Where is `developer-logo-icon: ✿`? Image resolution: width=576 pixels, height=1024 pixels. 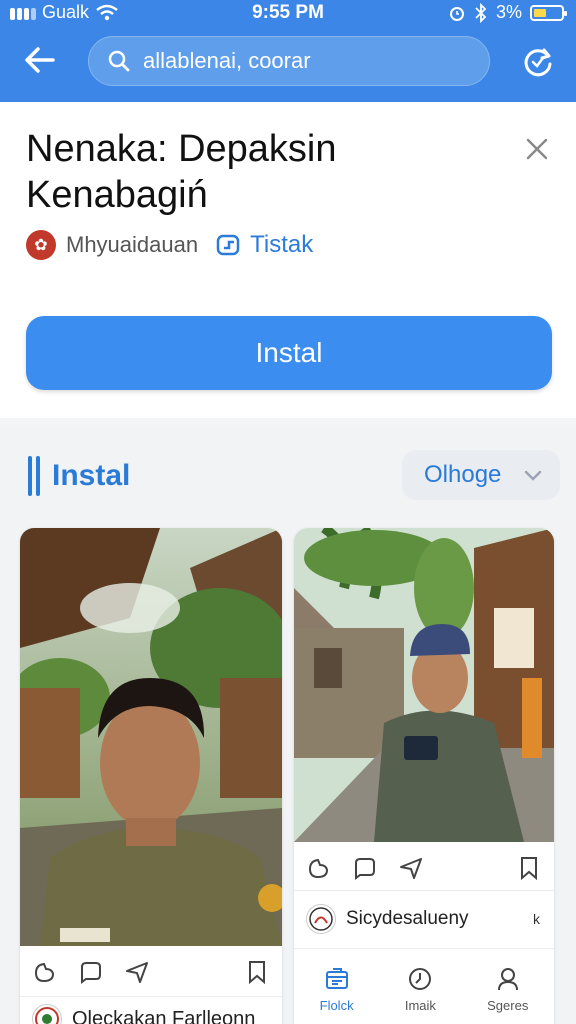 developer-logo-icon: ✿ is located at coordinates (41, 245).